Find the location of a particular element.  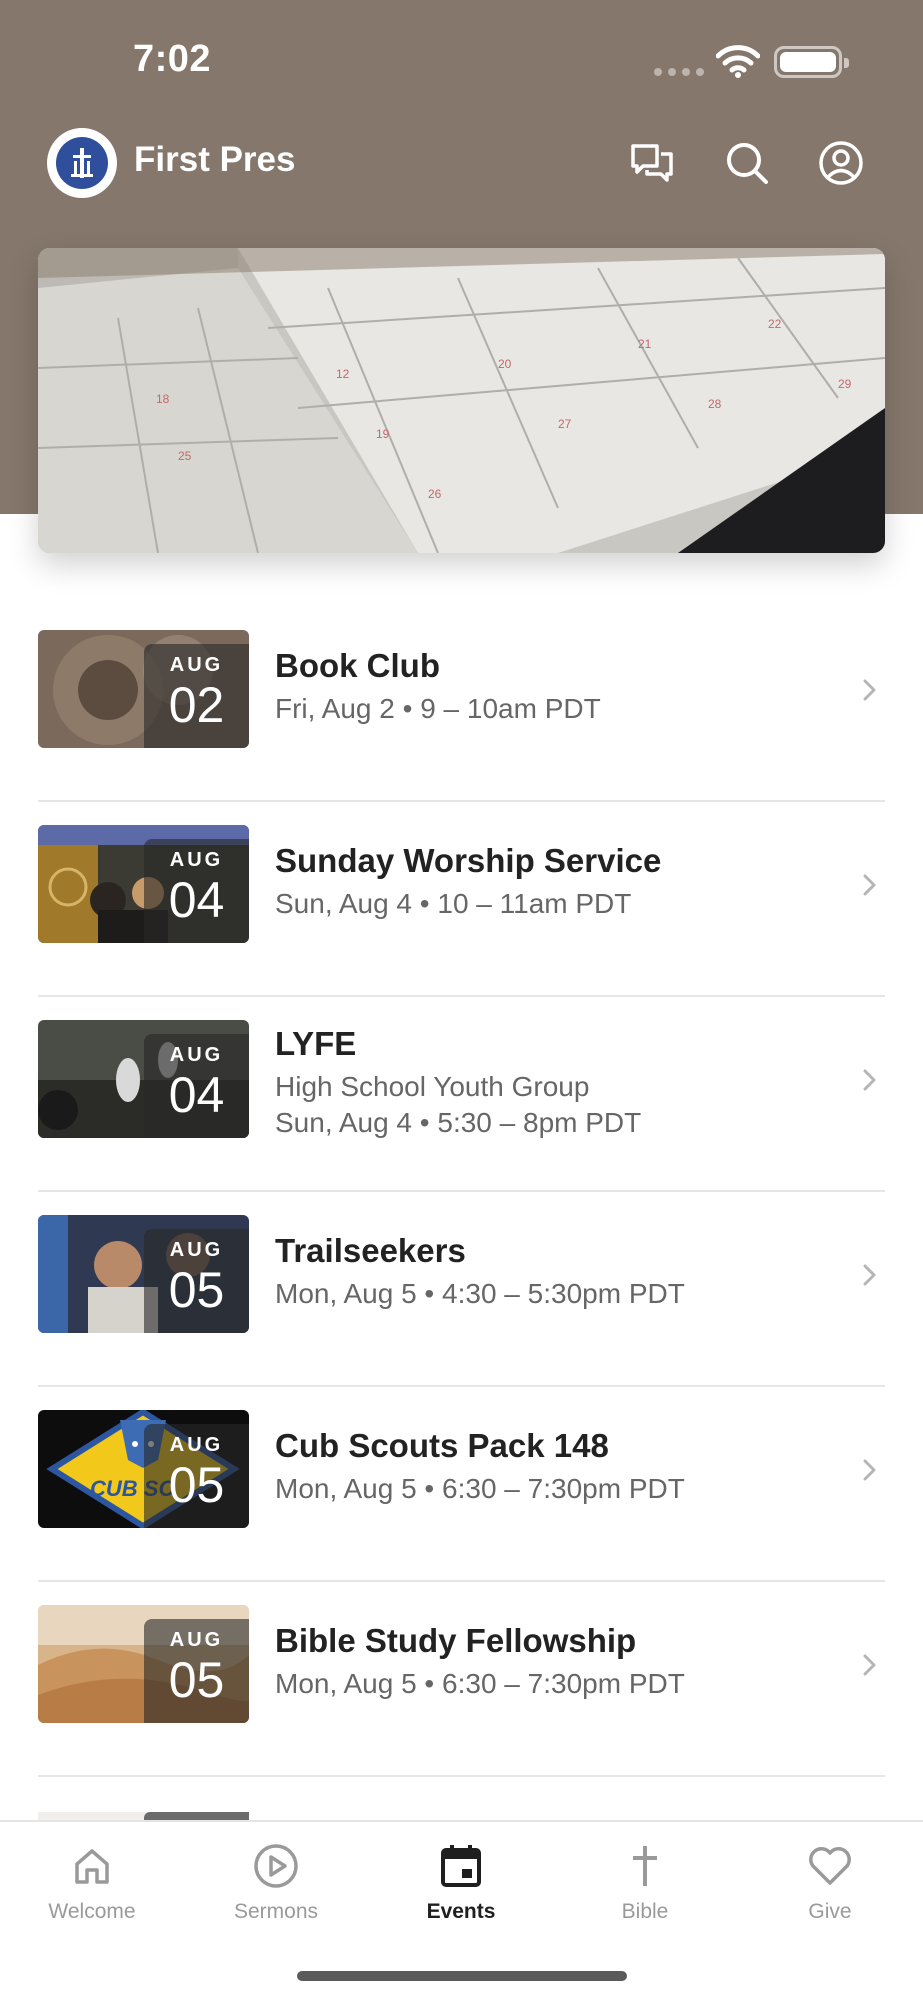

svg-text: 29 is located at coordinates (845, 384).